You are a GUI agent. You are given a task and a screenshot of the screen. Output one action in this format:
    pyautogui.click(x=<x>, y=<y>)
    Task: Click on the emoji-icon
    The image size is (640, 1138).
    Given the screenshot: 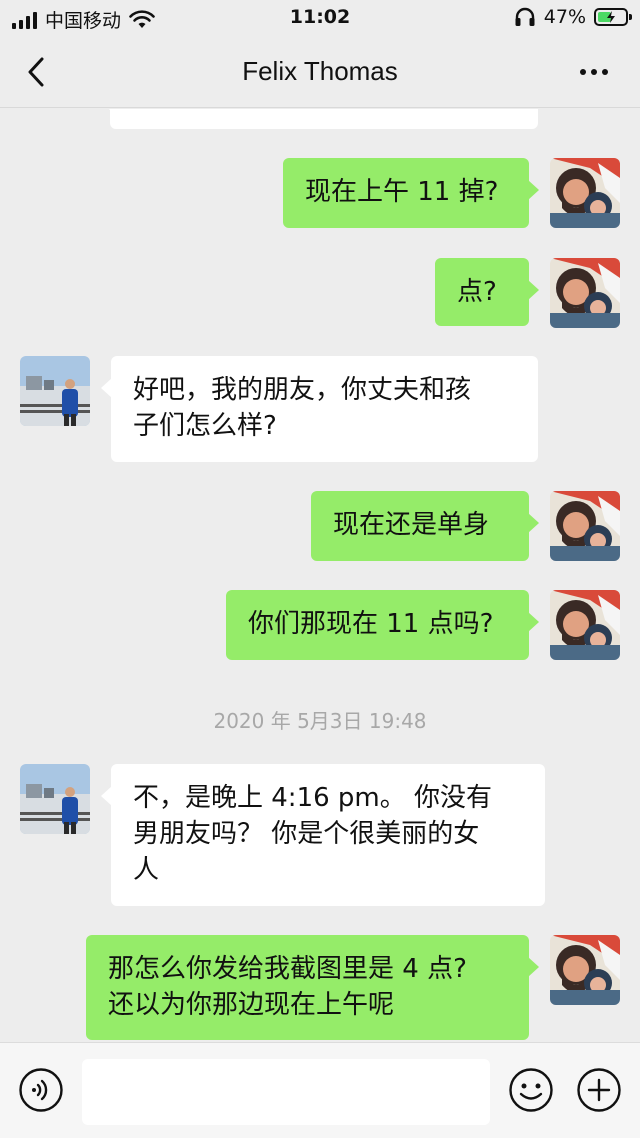 What is the action you would take?
    pyautogui.click(x=531, y=1090)
    